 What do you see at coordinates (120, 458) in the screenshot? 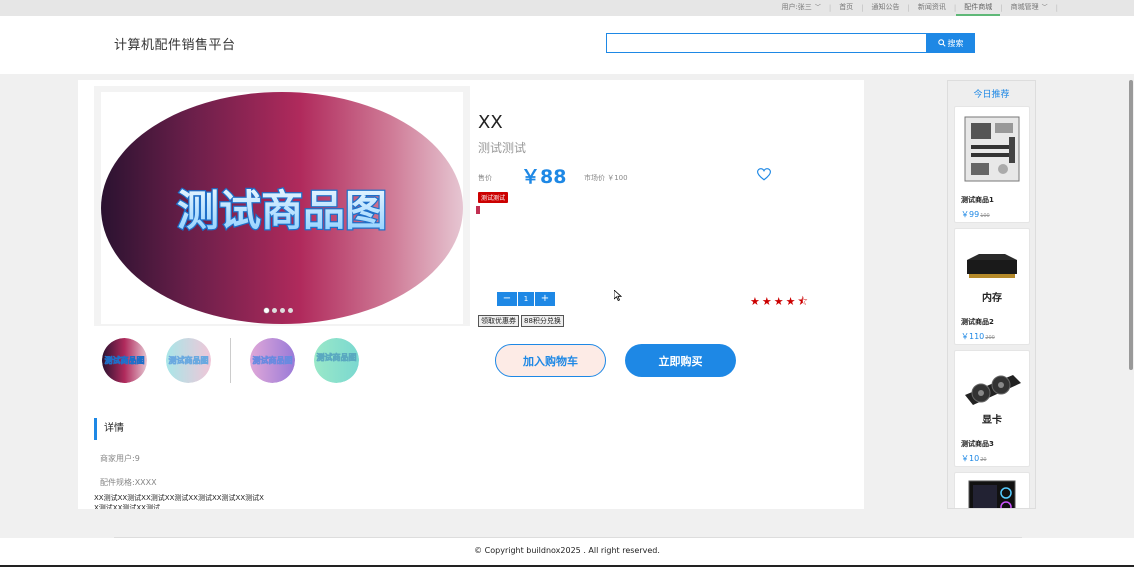
I see `merchant-info: 商家用户:9` at bounding box center [120, 458].